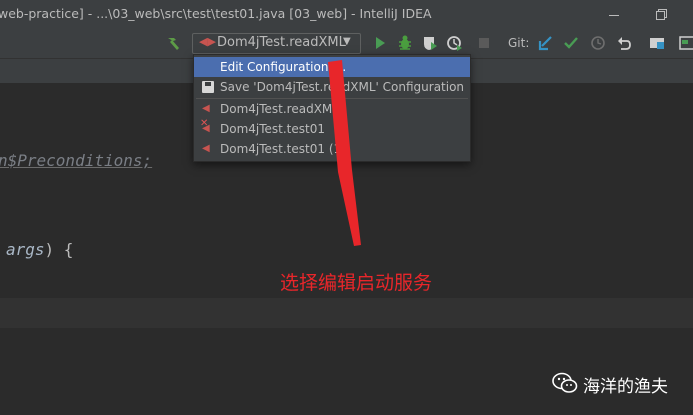 This screenshot has width=693, height=415. Describe the element at coordinates (565, 382) in the screenshot. I see `wechat-icon` at that location.